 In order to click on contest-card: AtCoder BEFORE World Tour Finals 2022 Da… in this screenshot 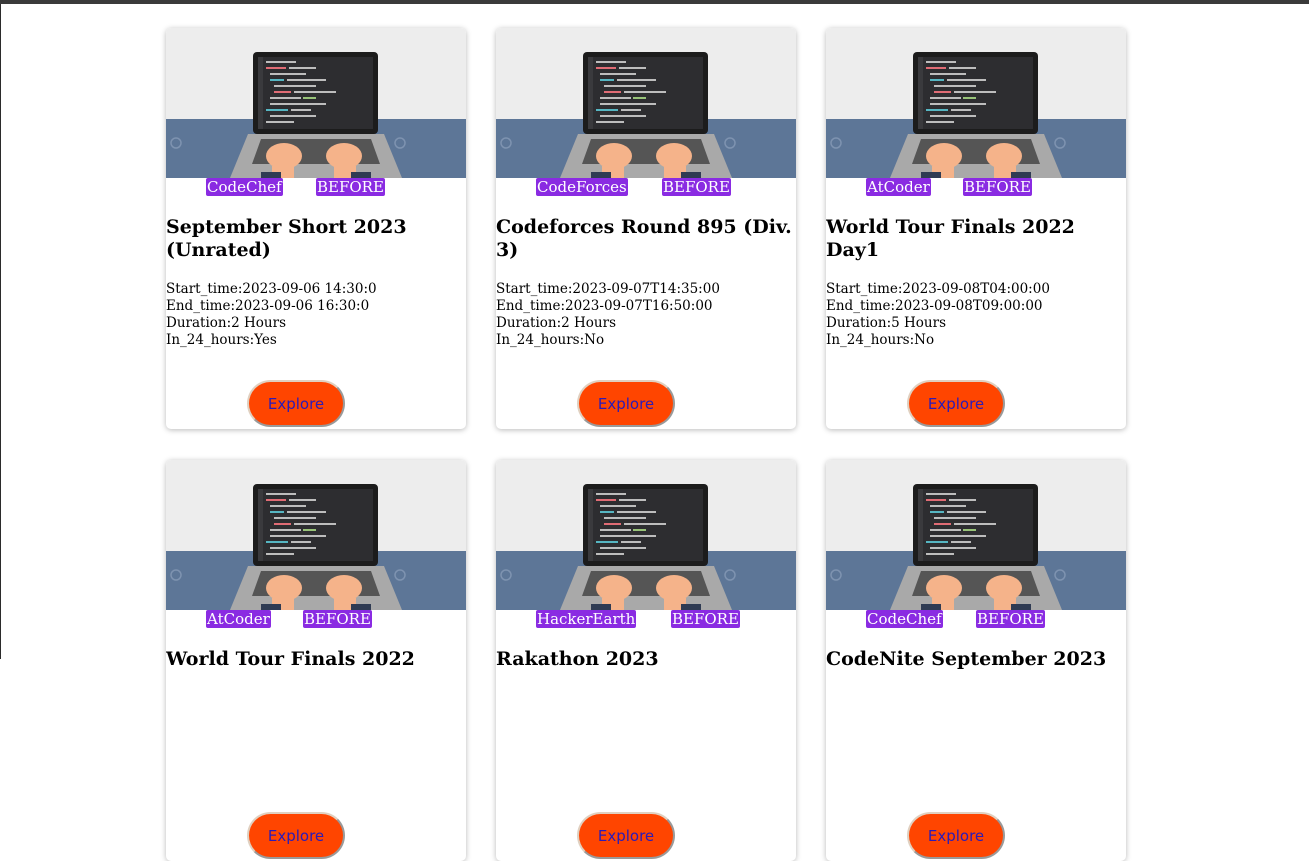, I will do `click(976, 228)`.